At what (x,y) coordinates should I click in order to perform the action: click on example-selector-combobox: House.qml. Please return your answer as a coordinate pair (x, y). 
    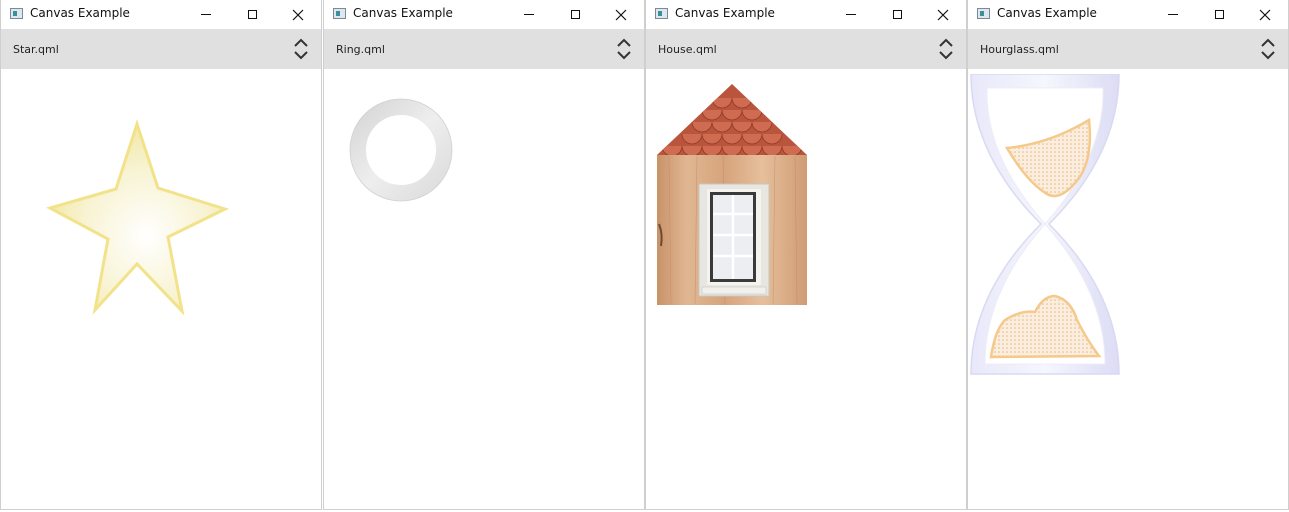
    Looking at the image, I should click on (806, 49).